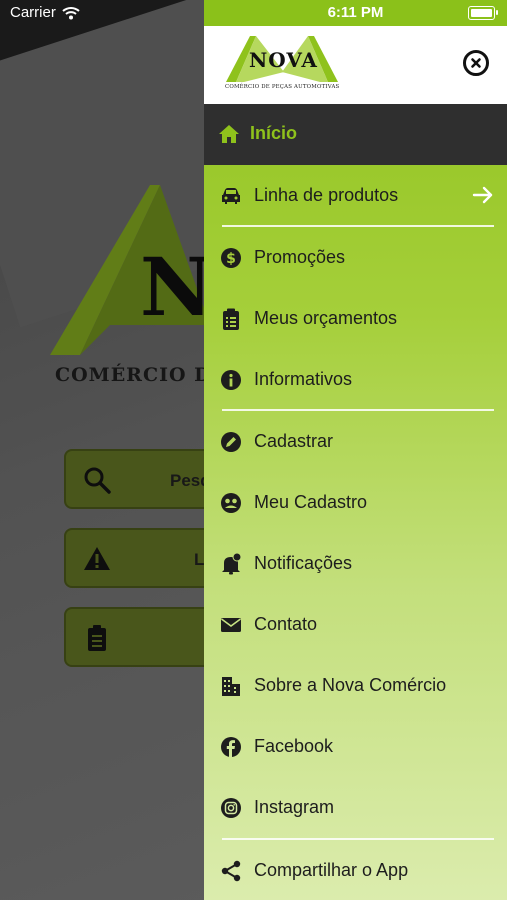 The width and height of the screenshot is (507, 900). I want to click on dollar-circle-icon: $, so click(231, 258).